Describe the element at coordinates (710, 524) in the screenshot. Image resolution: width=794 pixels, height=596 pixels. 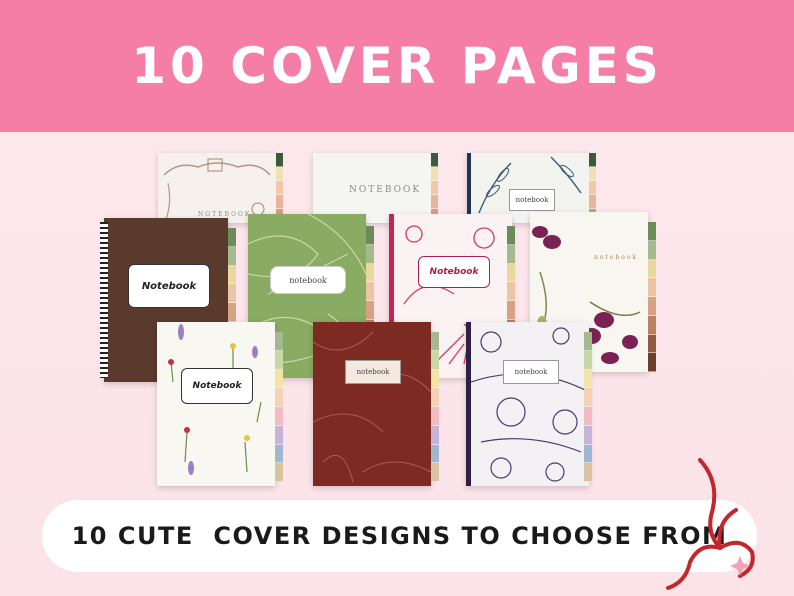
I see `ribbon-bow-icon` at that location.